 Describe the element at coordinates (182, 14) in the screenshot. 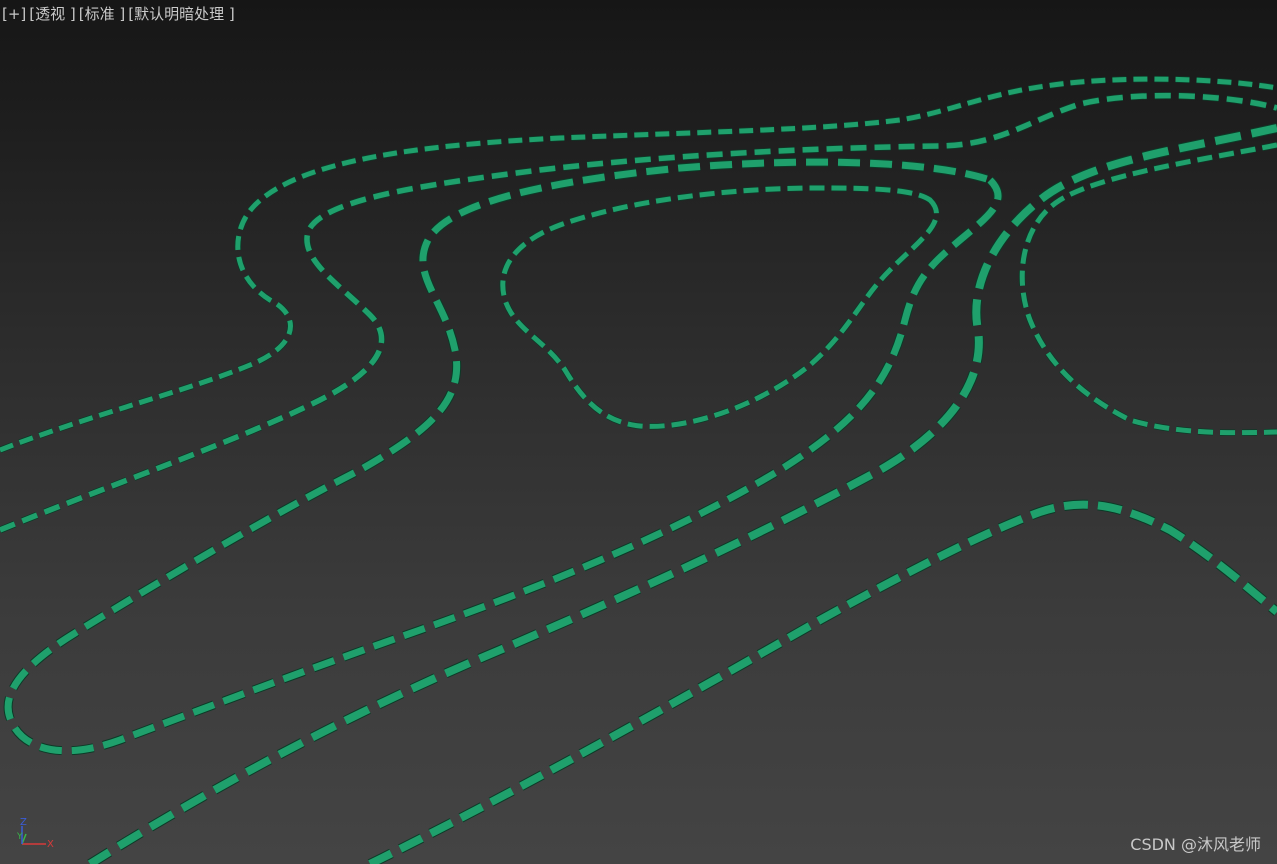

I see `viewport-shading-menu: [默认明暗处理 ]` at that location.